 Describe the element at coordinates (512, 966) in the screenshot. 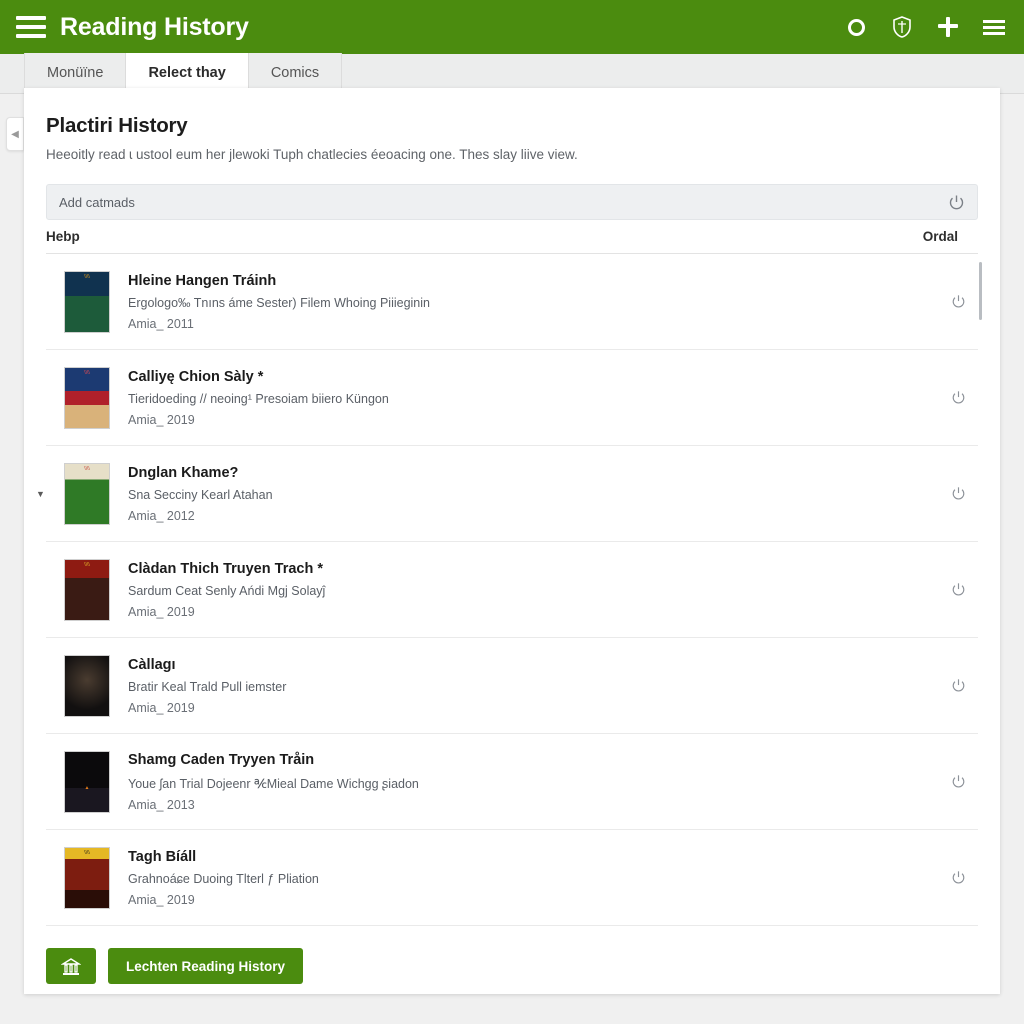

I see `card-footer: Lechten Reading History` at that location.